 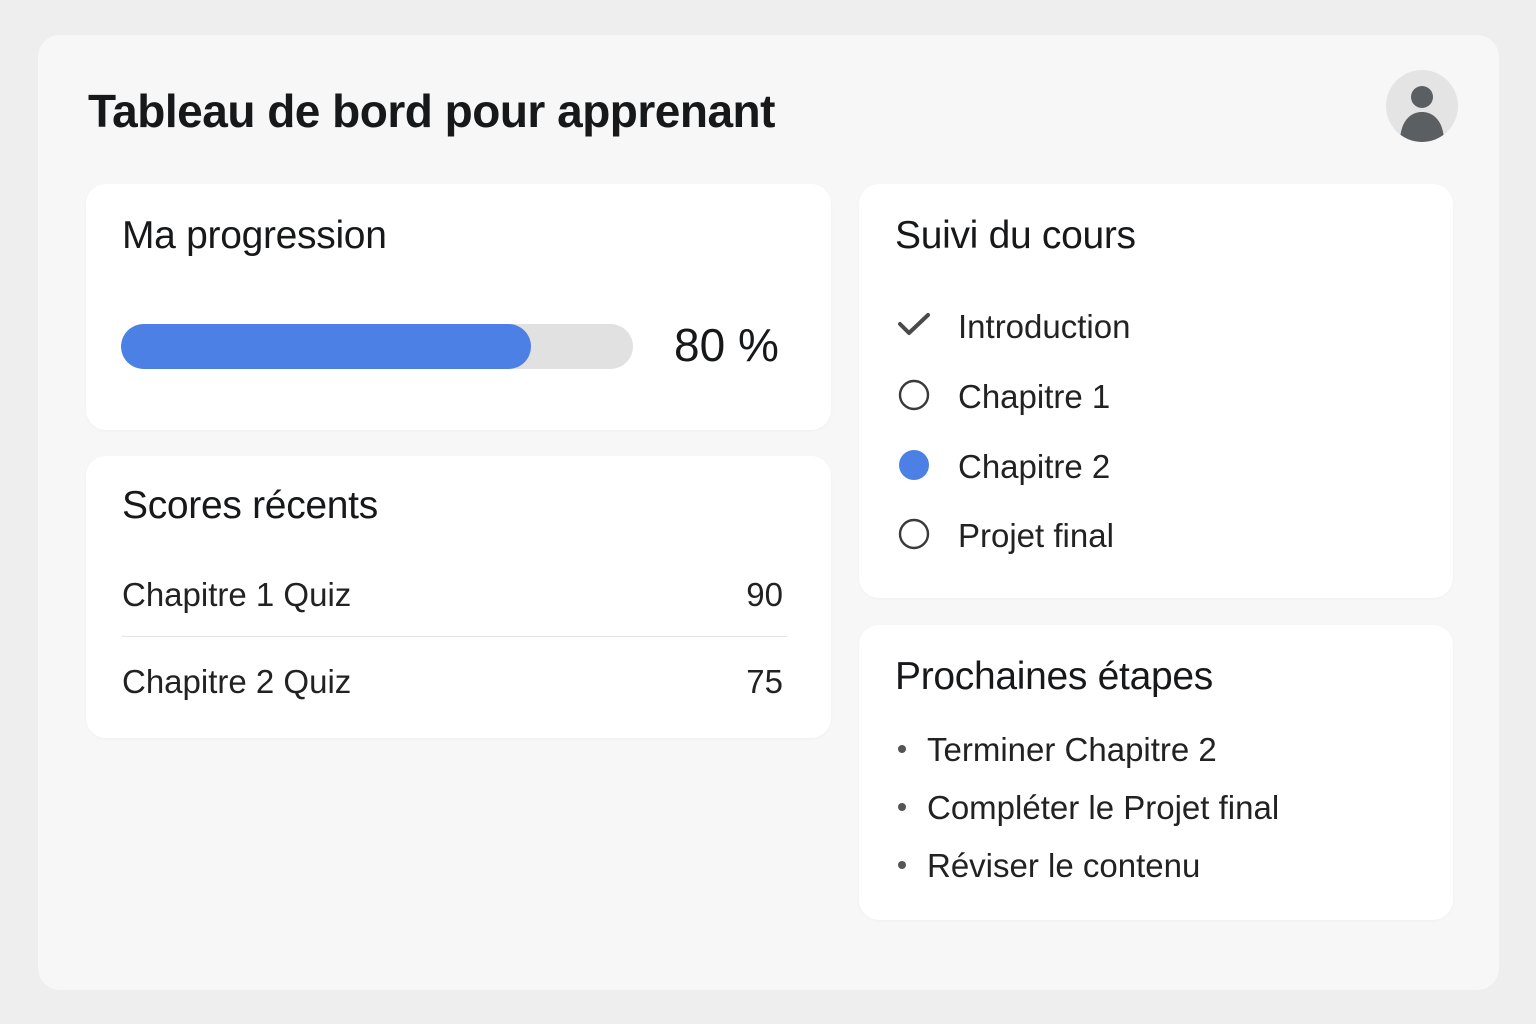 What do you see at coordinates (1155, 467) in the screenshot?
I see `course-item-chapitre-2: Chapitre 2` at bounding box center [1155, 467].